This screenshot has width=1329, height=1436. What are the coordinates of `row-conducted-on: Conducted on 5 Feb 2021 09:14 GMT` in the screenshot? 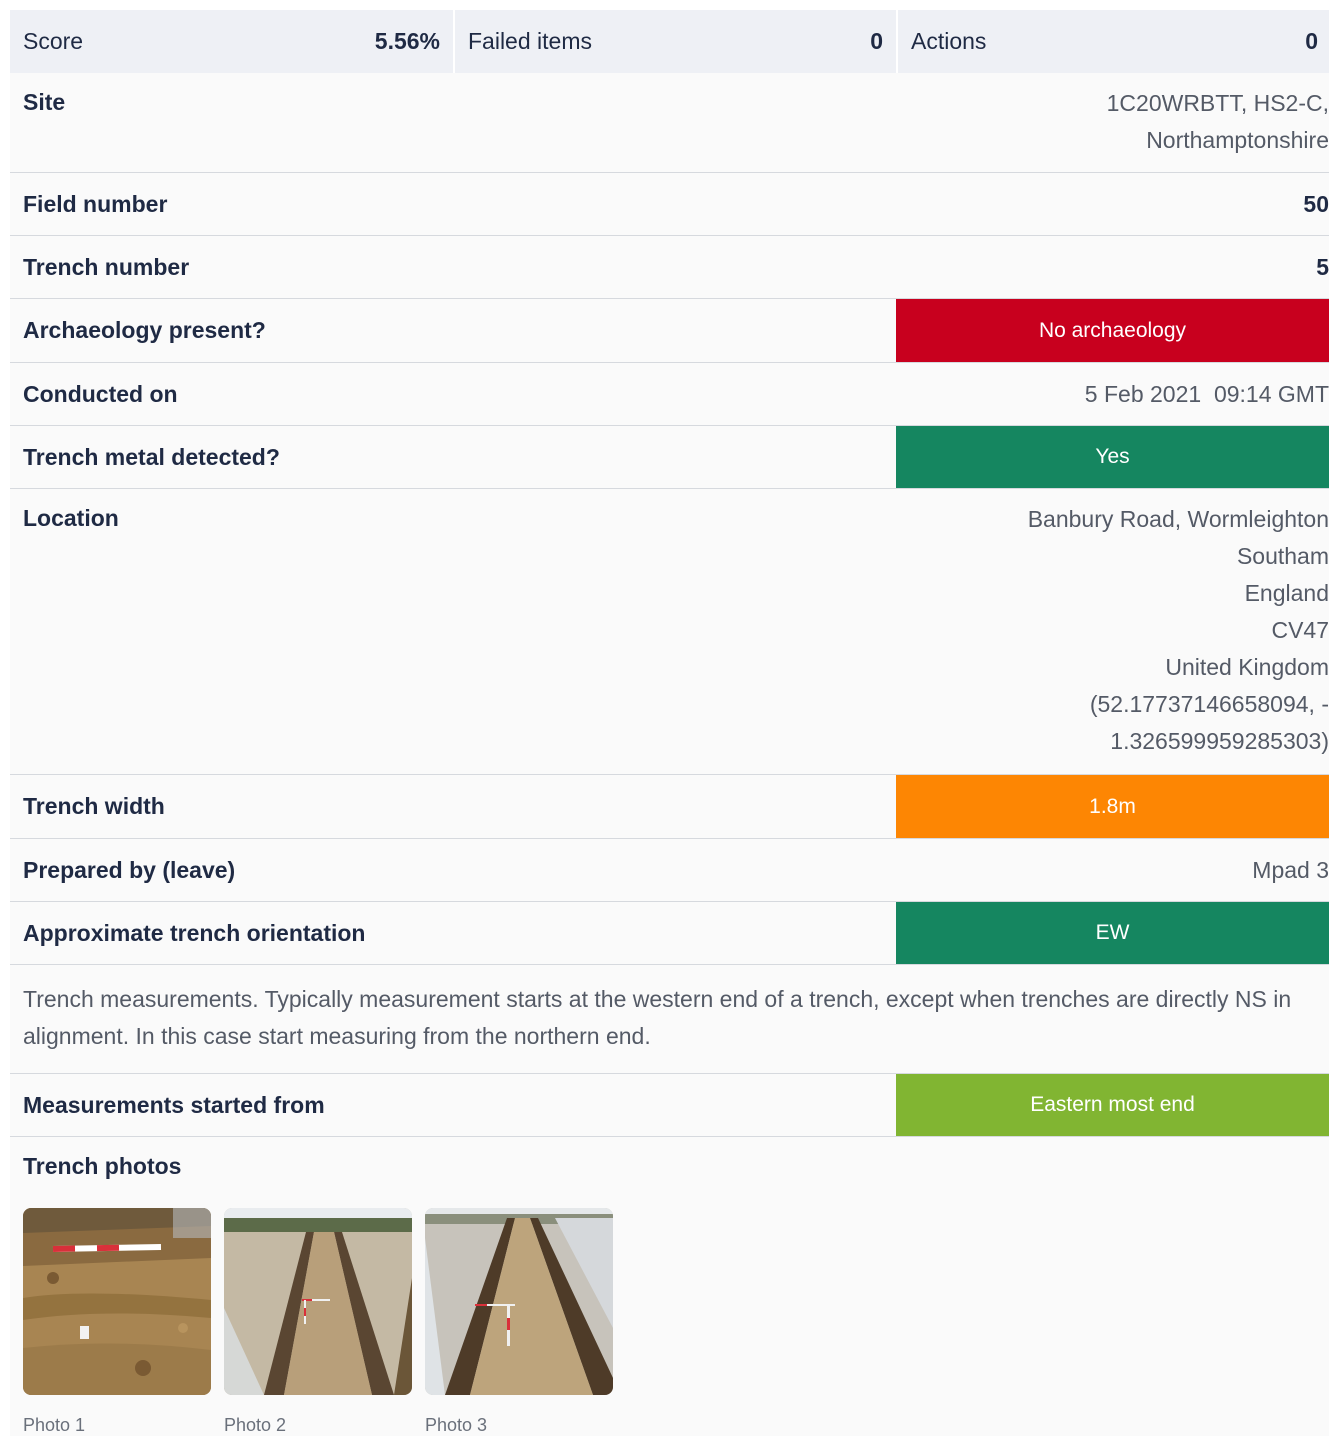 It's located at (669, 394).